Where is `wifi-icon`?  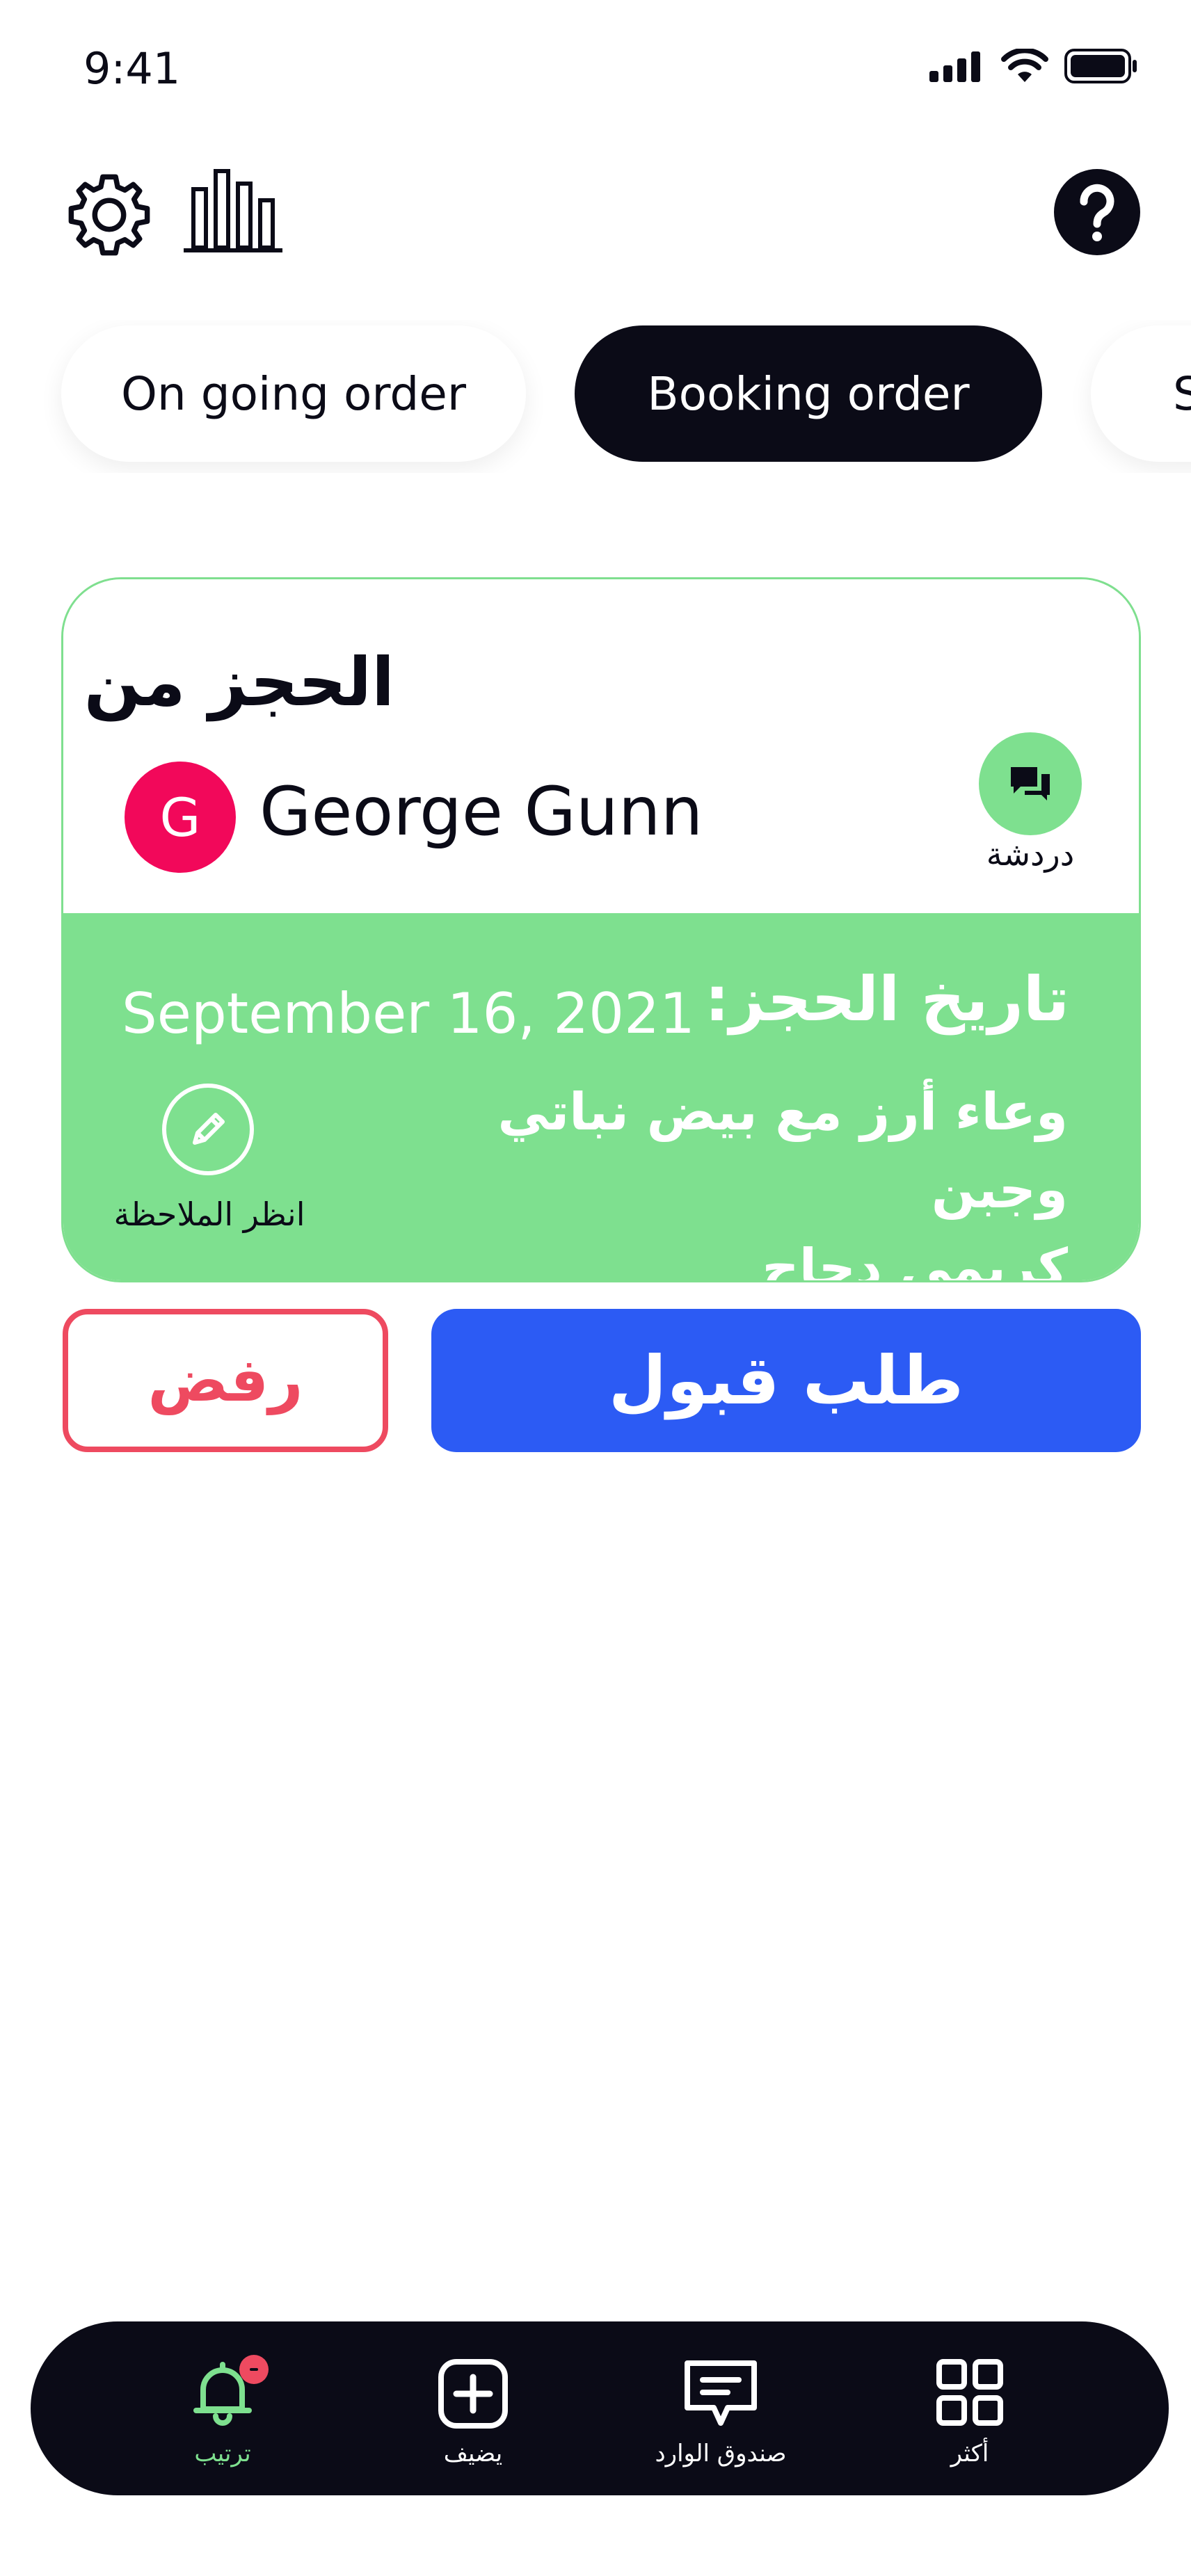 wifi-icon is located at coordinates (1024, 65).